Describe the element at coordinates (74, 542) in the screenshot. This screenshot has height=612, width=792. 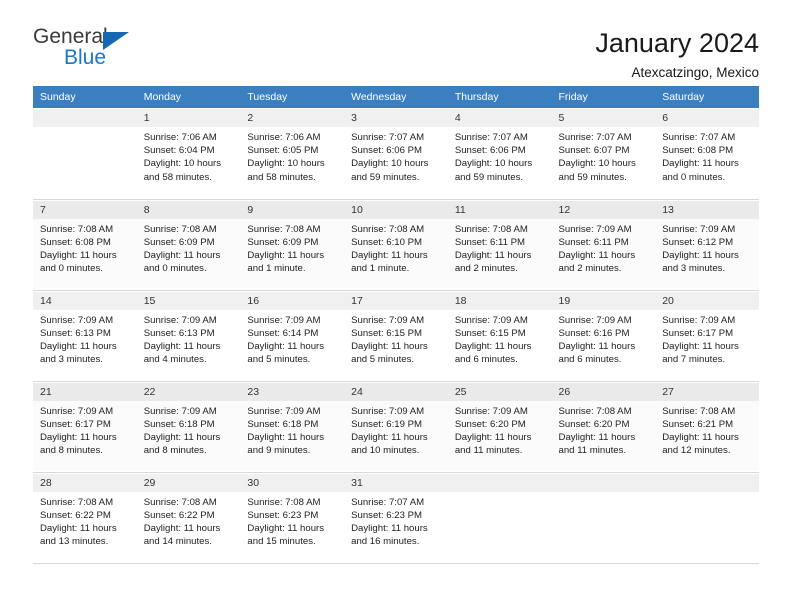
I see `daylight-text-cont: and 13 minutes.` at that location.